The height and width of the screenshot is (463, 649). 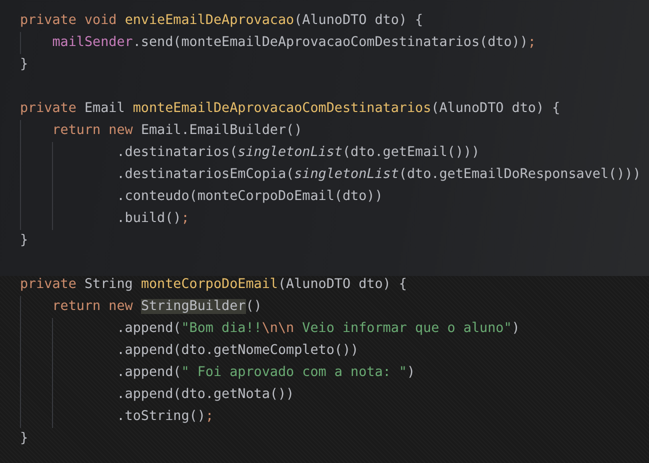 What do you see at coordinates (298, 152) in the screenshot?
I see `code-line: .destinatarios(singletonList(dto.getEmail()))` at bounding box center [298, 152].